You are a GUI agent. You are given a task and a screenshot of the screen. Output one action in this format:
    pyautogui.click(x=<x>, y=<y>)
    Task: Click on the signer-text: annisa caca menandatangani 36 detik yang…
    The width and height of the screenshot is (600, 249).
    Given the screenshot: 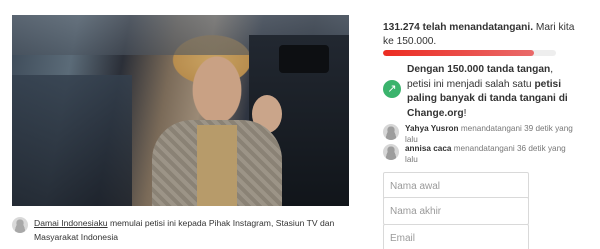 What is the action you would take?
    pyautogui.click(x=490, y=154)
    